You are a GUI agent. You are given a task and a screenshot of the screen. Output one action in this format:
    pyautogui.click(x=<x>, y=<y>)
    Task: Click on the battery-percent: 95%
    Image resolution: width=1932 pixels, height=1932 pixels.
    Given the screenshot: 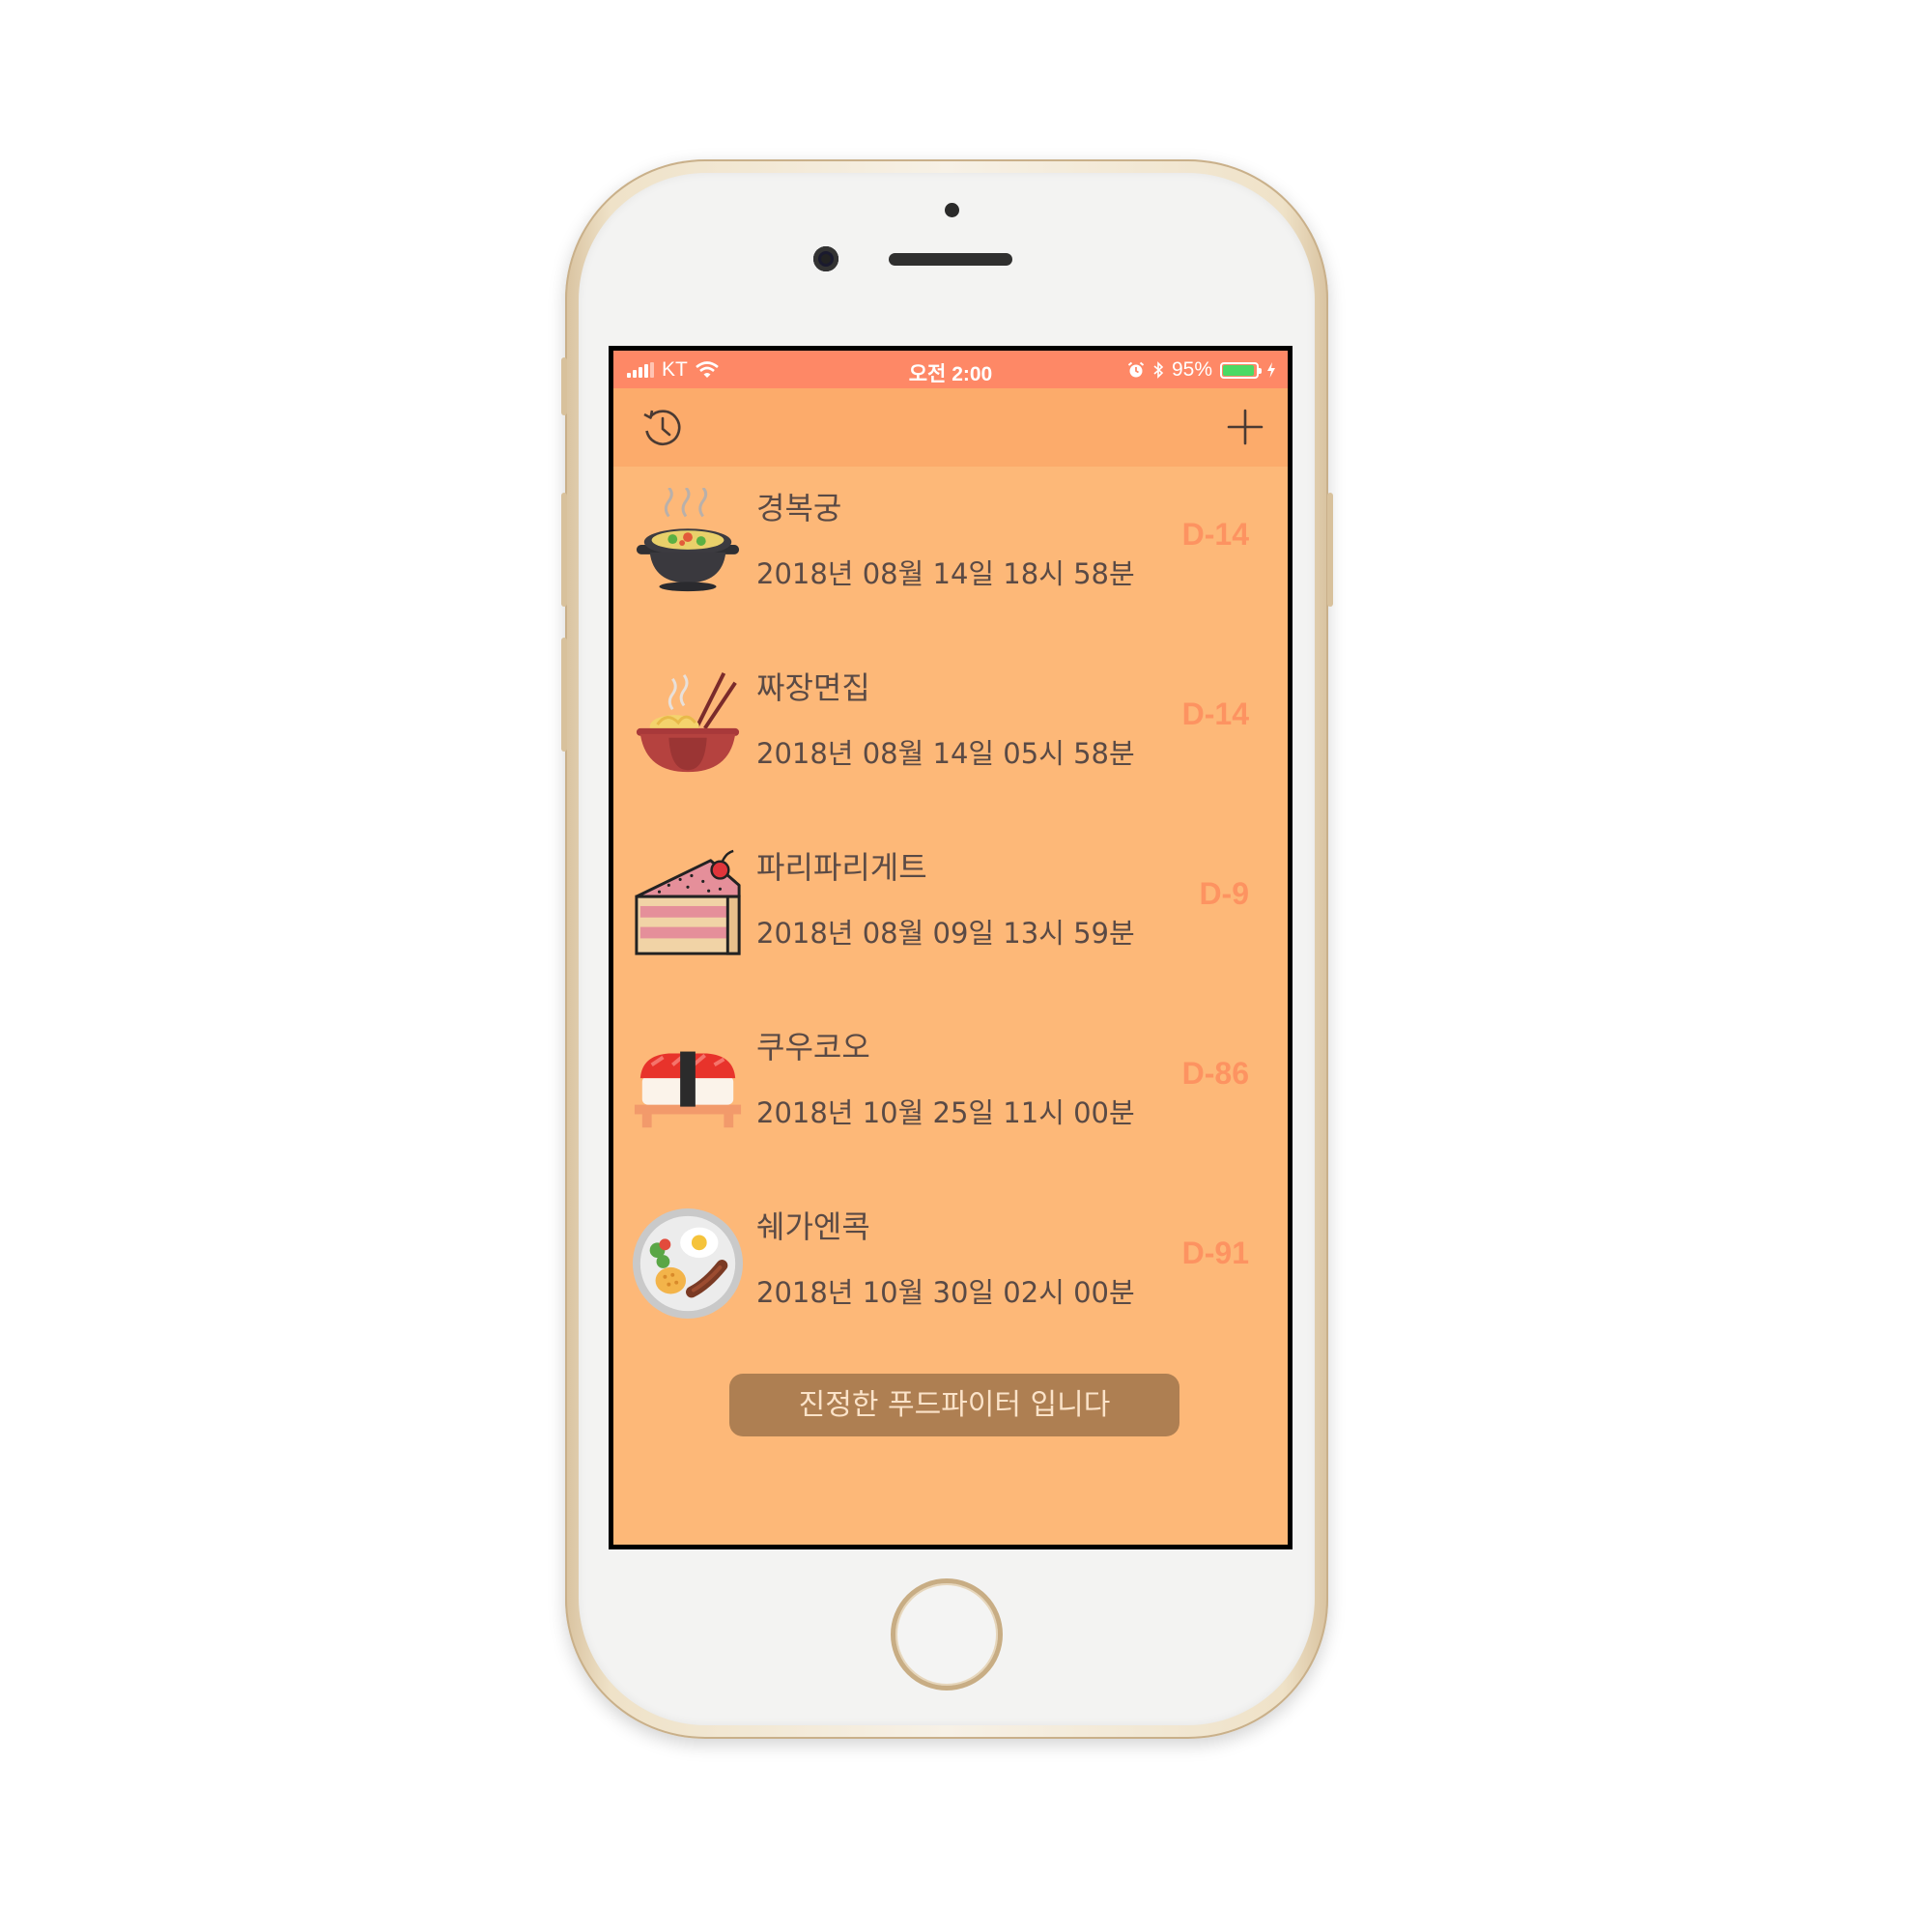 What is the action you would take?
    pyautogui.click(x=1191, y=369)
    